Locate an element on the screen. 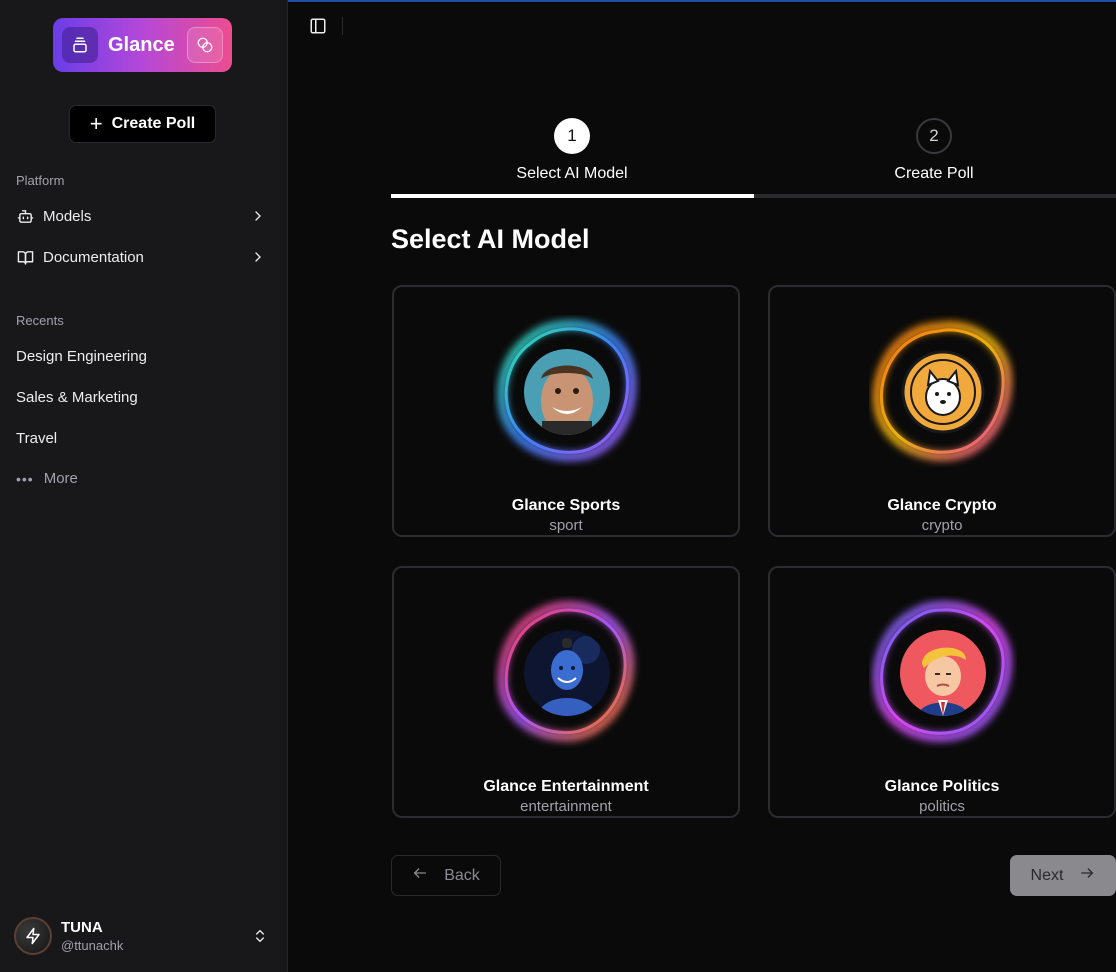 This screenshot has width=1116, height=972. book-open-icon is located at coordinates (25, 257).